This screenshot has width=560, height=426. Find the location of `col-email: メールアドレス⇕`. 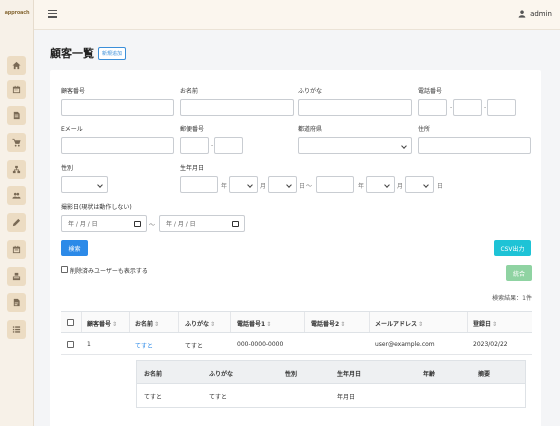

col-email: メールアドレス⇕ is located at coordinates (399, 323).